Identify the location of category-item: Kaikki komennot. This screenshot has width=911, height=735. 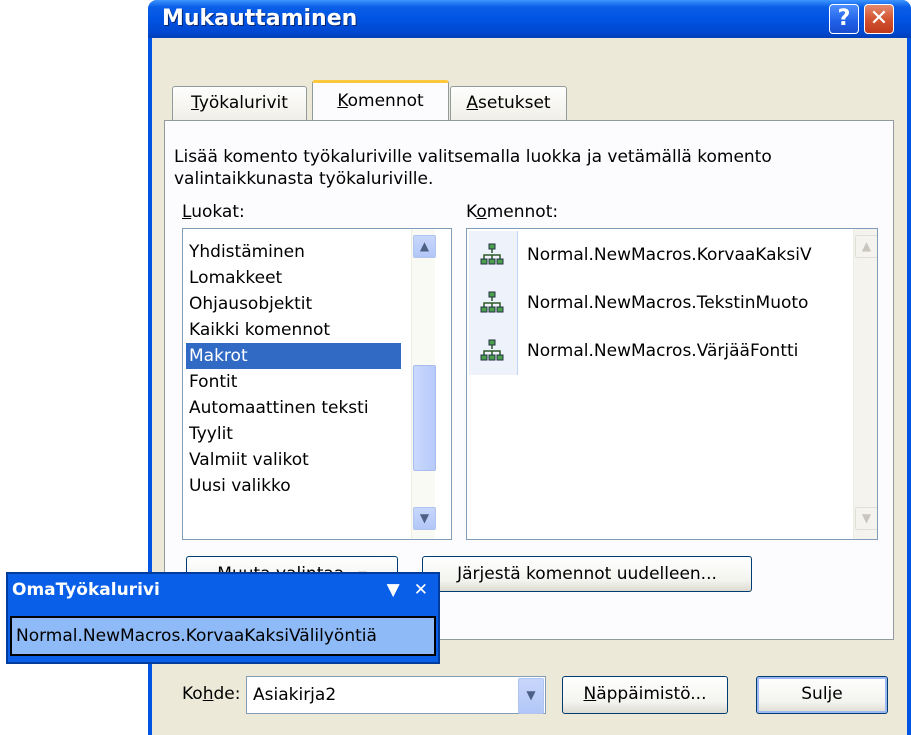
(258, 330).